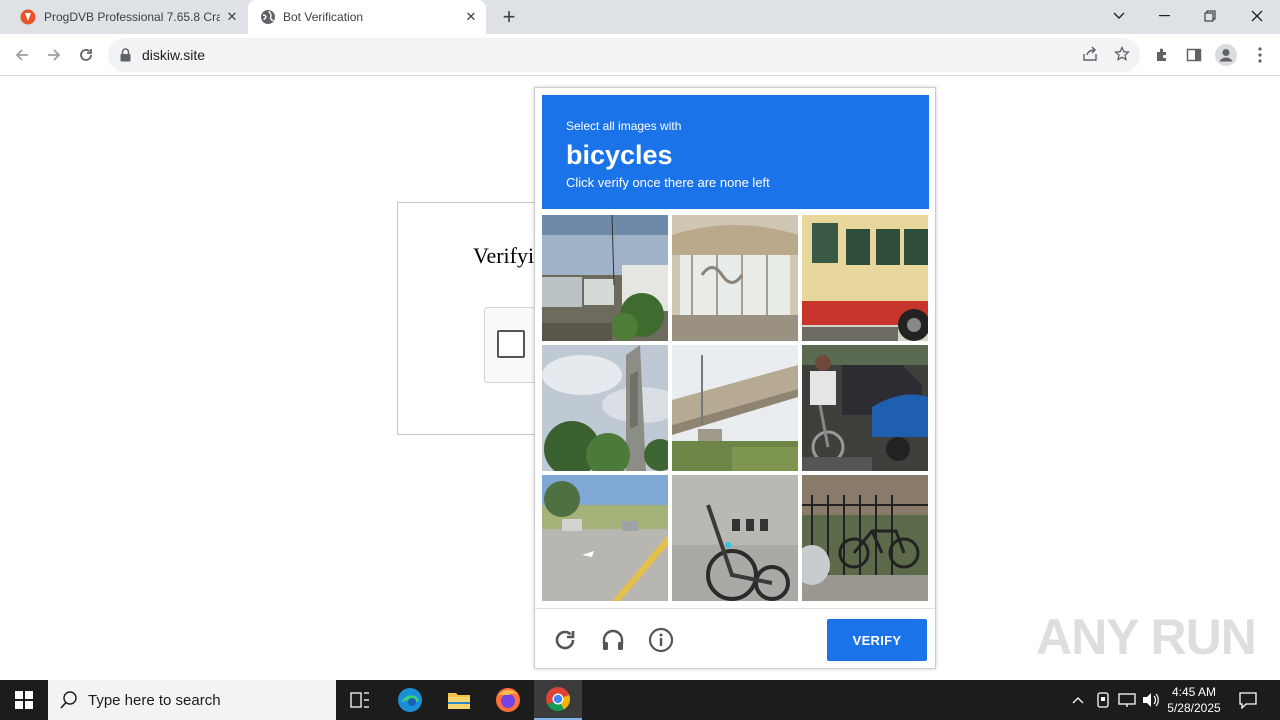 Image resolution: width=1280 pixels, height=720 pixels. I want to click on device-icon, so click(1103, 700).